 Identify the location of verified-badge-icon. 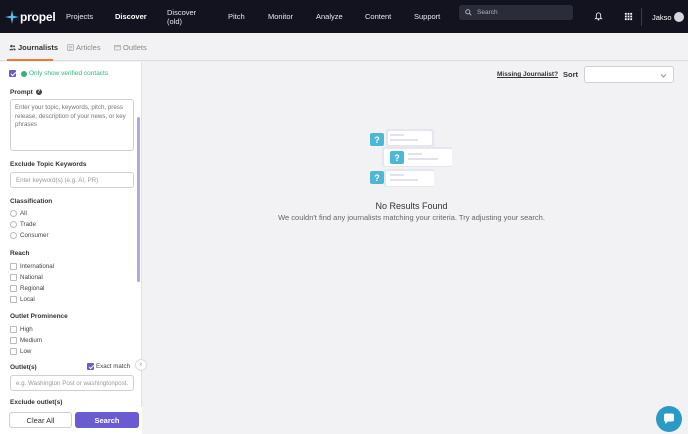
(24, 73).